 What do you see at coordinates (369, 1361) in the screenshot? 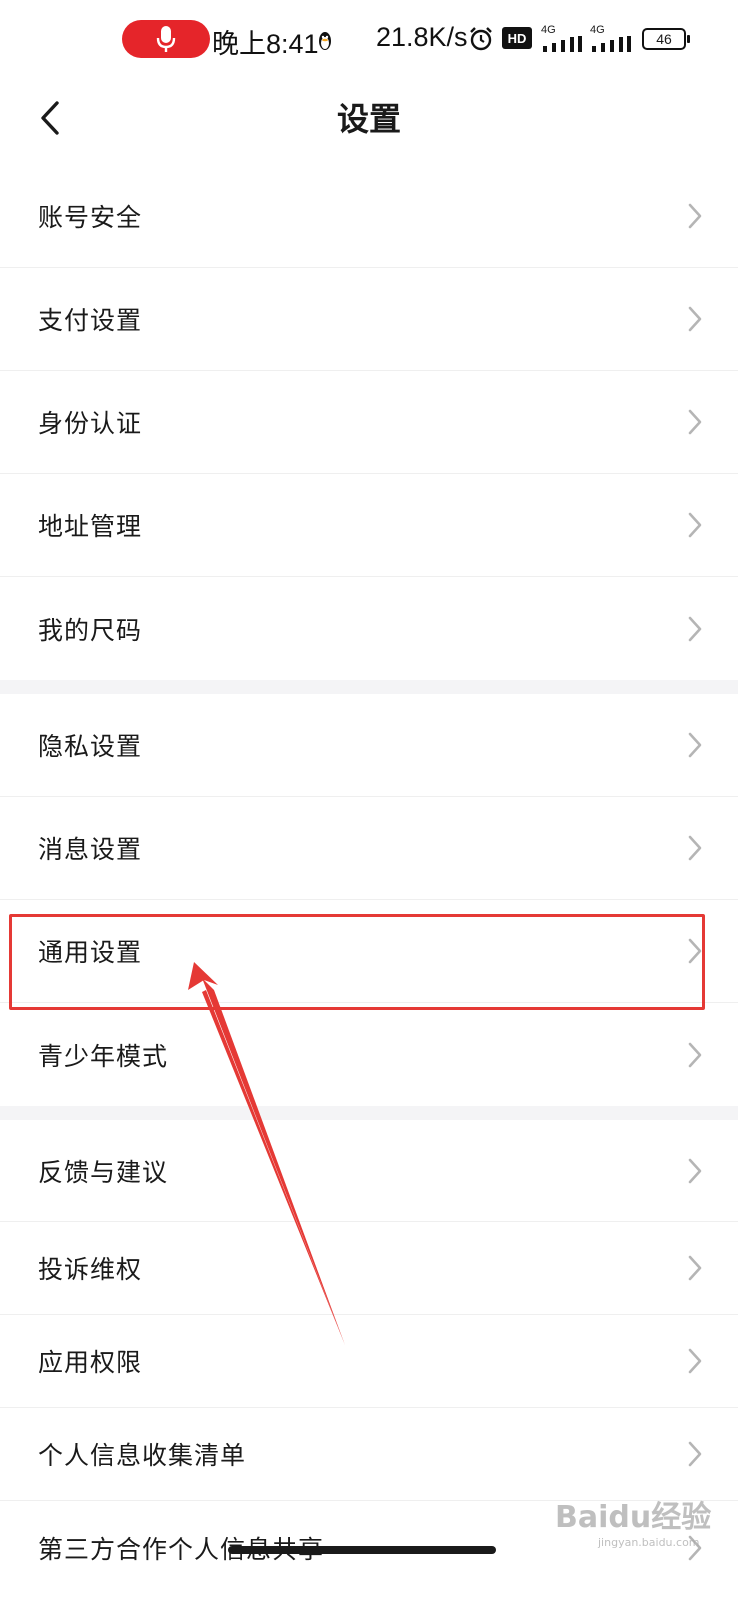
I see `settings-item-app-permissions: 应用权限` at bounding box center [369, 1361].